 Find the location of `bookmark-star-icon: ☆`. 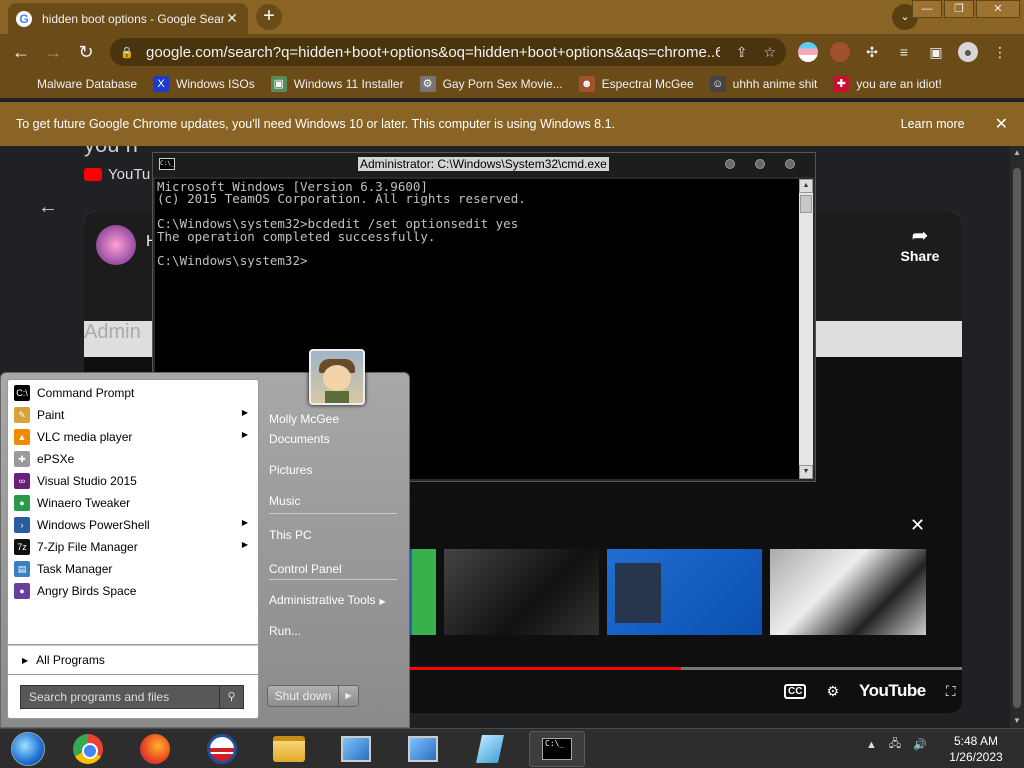

bookmark-star-icon: ☆ is located at coordinates (769, 52).